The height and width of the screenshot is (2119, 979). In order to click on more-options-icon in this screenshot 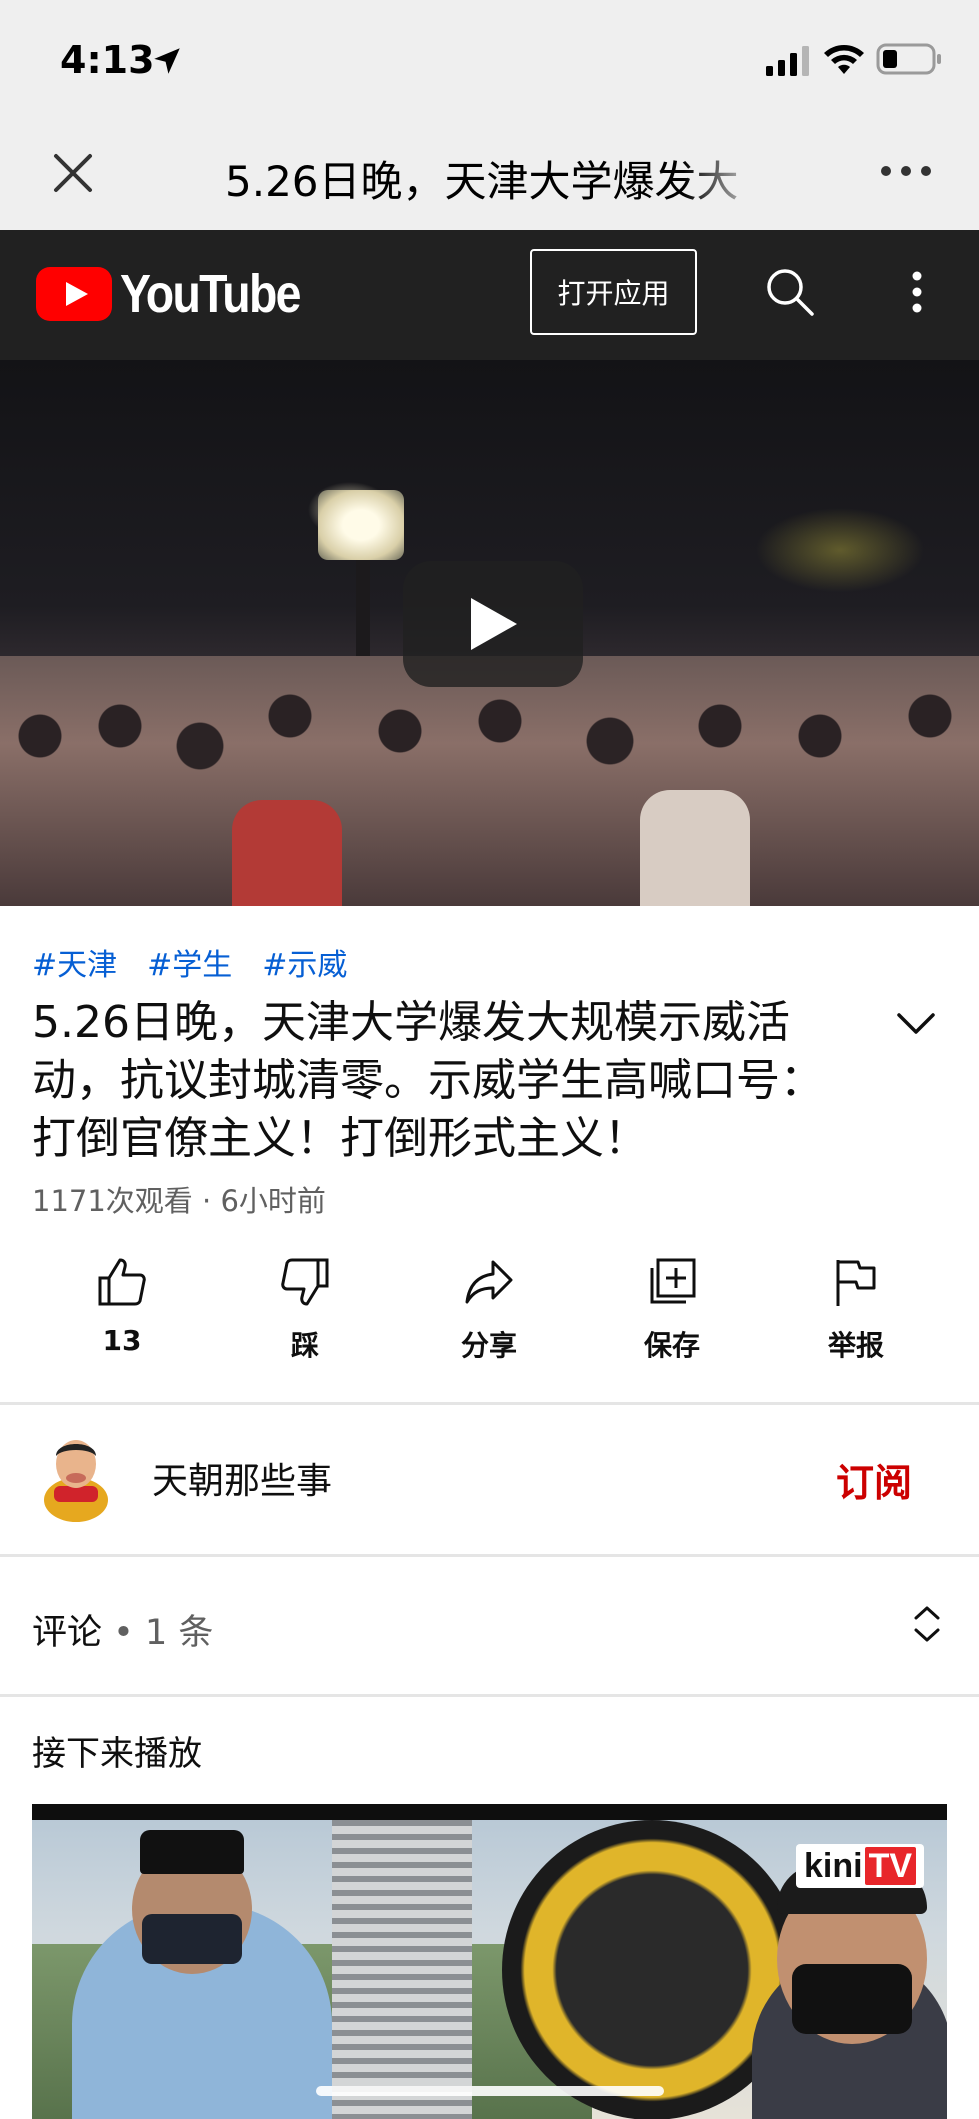, I will do `click(906, 171)`.